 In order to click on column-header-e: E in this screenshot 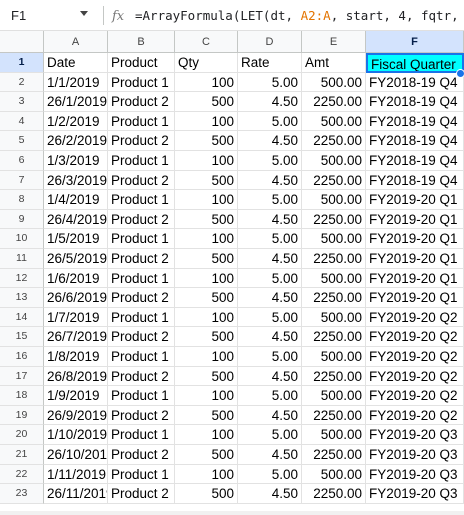, I will do `click(334, 42)`.